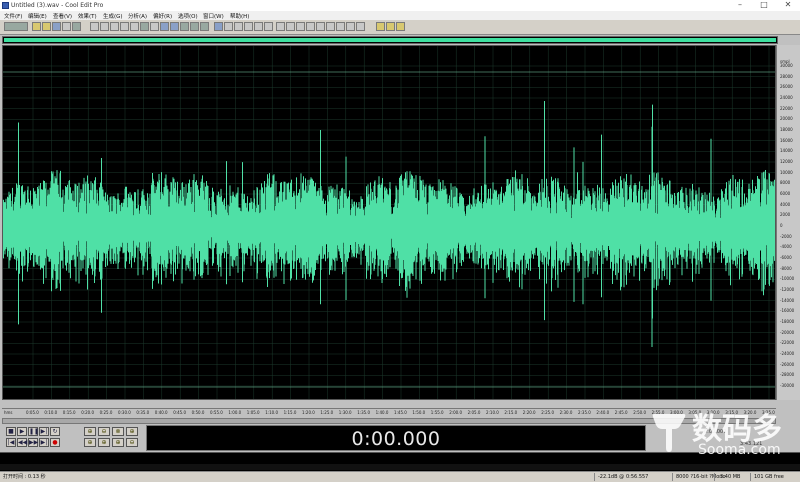 This screenshot has height=482, width=800. Describe the element at coordinates (55, 431) in the screenshot. I see `loop-button: ↻` at that location.